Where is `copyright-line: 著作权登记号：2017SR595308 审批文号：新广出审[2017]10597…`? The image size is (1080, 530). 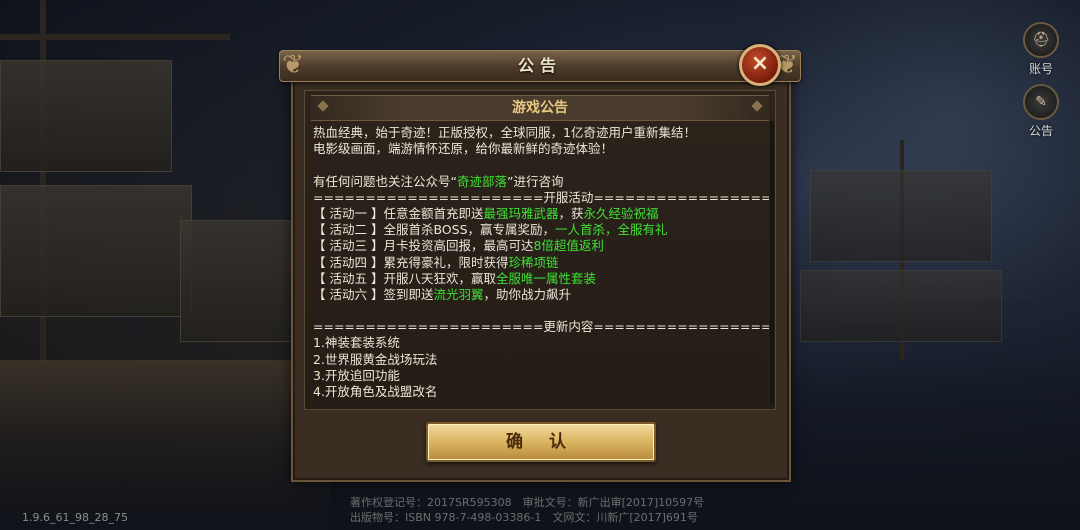
copyright-line: 著作权登记号：2017SR595308 审批文号：新广出审[2017]10597… is located at coordinates (527, 502).